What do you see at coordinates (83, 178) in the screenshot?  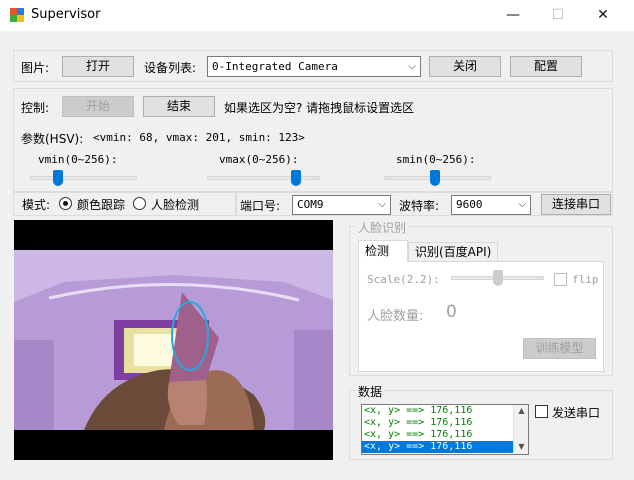 I see `vmin-slider-track` at bounding box center [83, 178].